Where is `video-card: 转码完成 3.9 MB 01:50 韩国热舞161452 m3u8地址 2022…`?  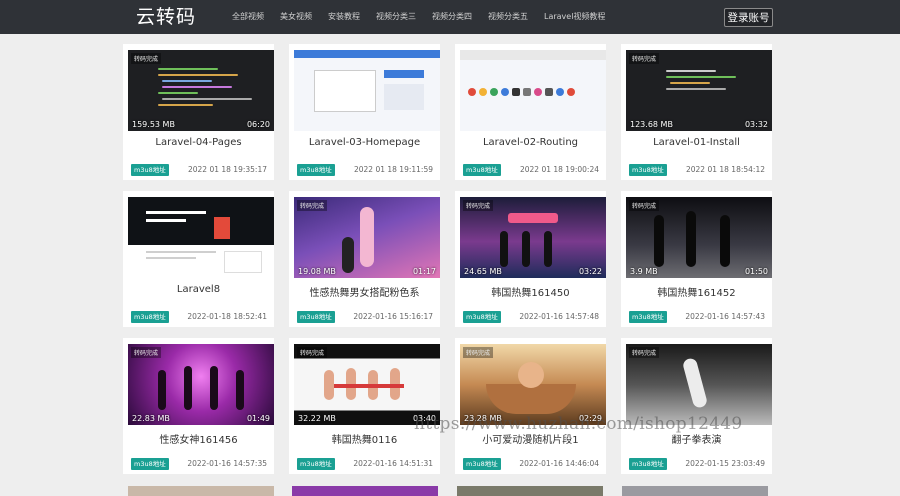
video-card: 转码完成 3.9 MB 01:50 韩国热舞161452 m3u8地址 2022… is located at coordinates (696, 259).